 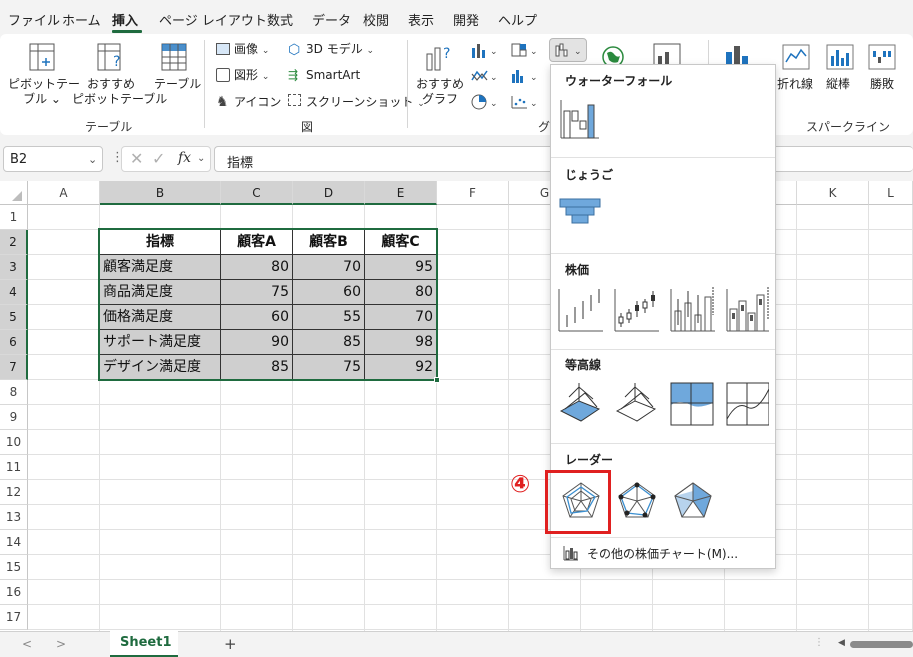 What do you see at coordinates (580, 213) in the screenshot?
I see `funnel-chart-option` at bounding box center [580, 213].